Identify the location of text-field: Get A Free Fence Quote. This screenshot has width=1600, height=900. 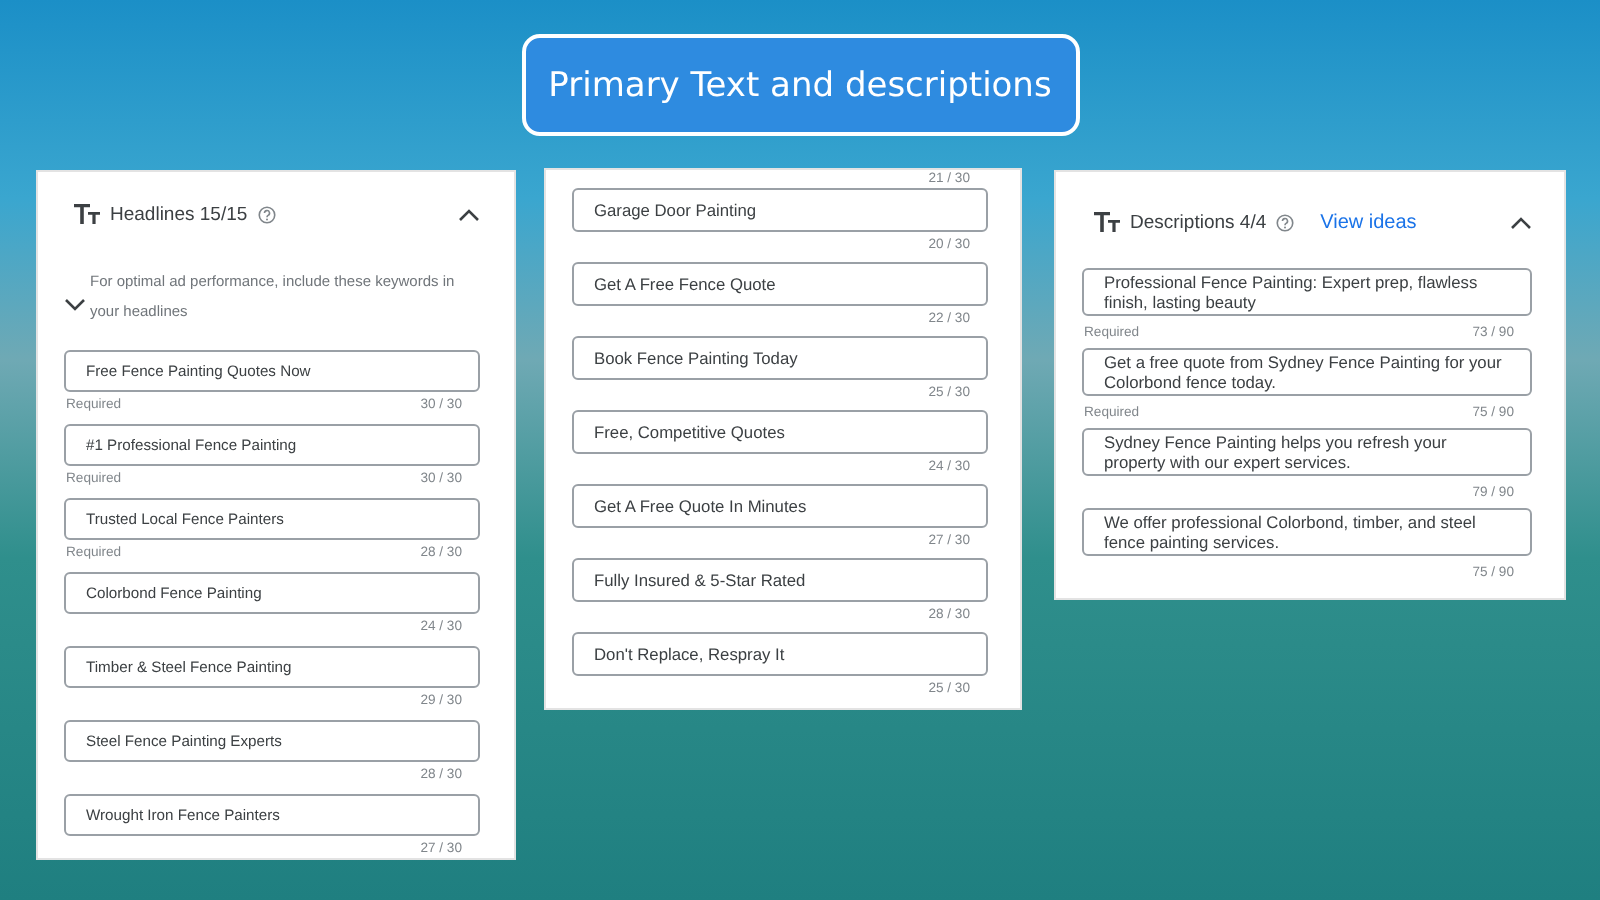
(780, 284).